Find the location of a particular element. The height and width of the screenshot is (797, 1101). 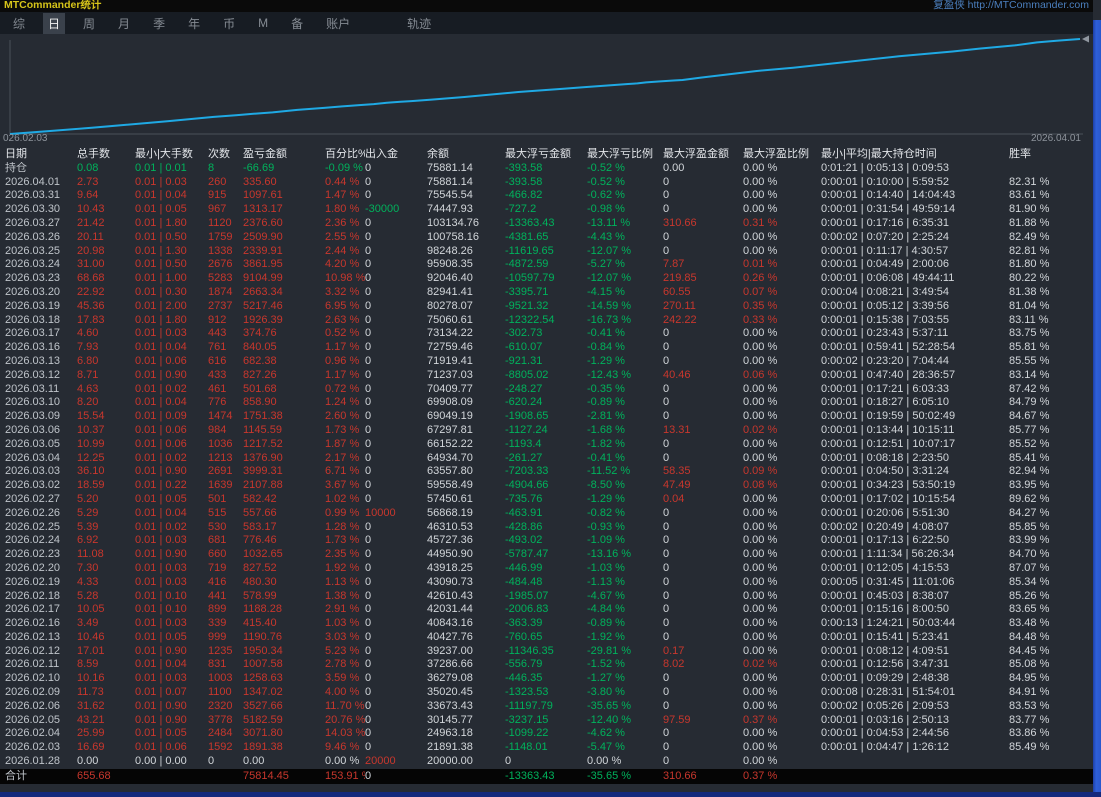

menu-item-账户: 账户 is located at coordinates (338, 23).